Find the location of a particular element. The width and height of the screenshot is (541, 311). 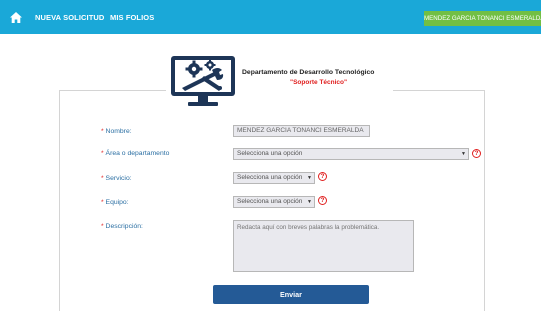

department-title: Departamento de Desarrollo Tecnológico is located at coordinates (308, 72).